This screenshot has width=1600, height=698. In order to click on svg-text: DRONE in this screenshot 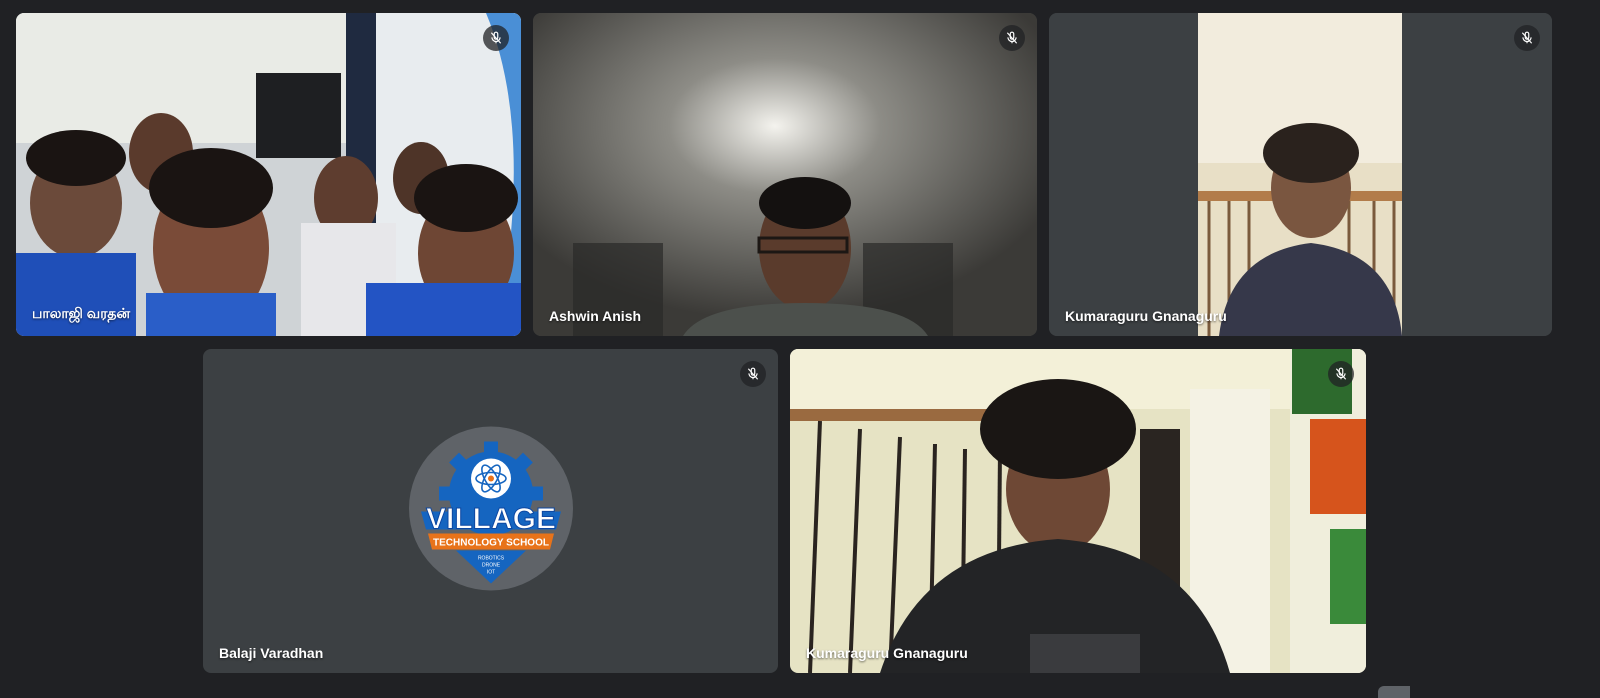, I will do `click(490, 566)`.